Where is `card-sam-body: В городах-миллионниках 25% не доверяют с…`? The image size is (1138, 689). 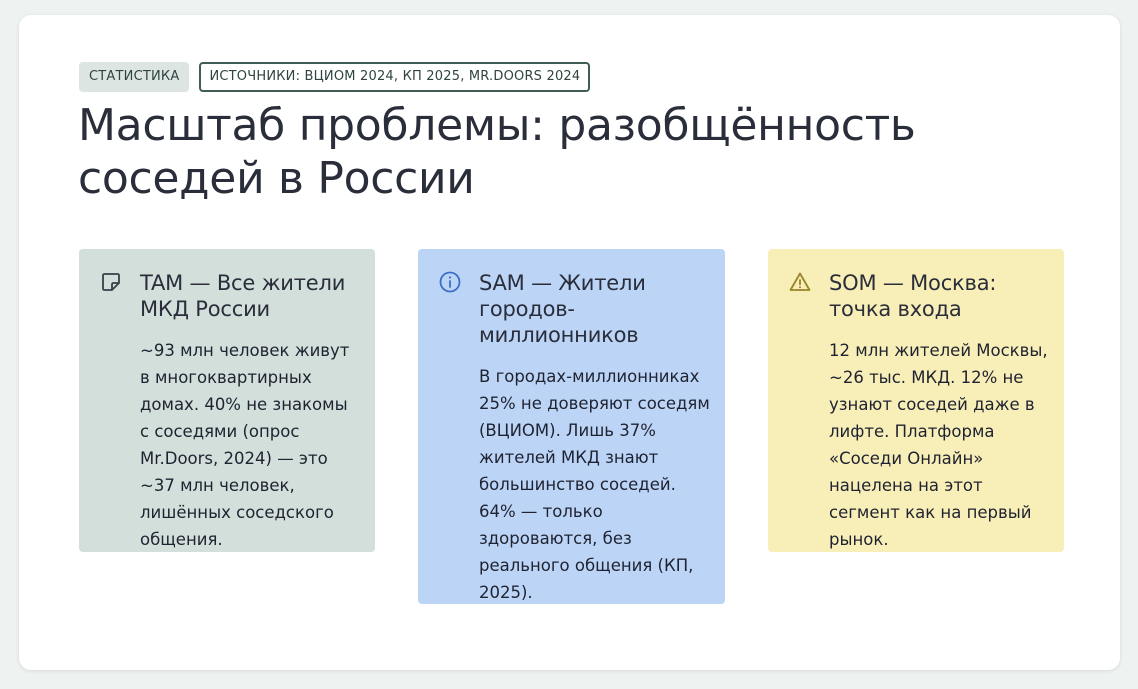
card-sam-body: В городах-миллионниках 25% не доверяют с… is located at coordinates (594, 484).